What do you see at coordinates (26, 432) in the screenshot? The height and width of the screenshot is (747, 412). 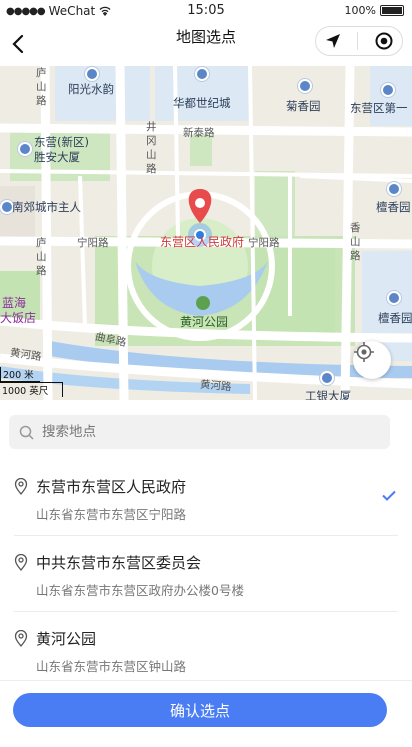 I see `search-icon` at bounding box center [26, 432].